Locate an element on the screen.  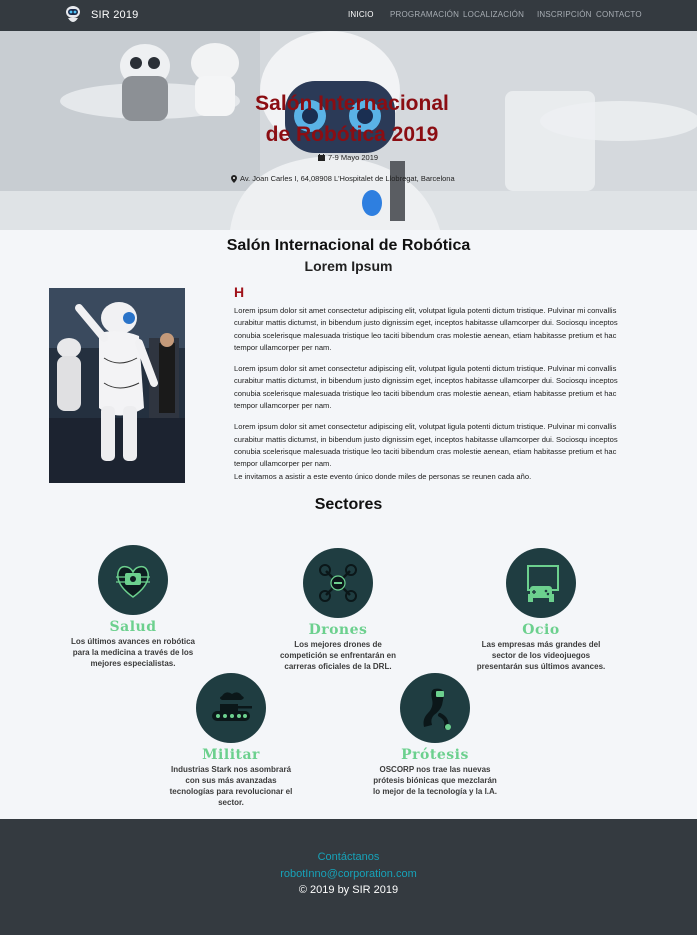
brand-link: SIR 2019 is located at coordinates (100, 15).